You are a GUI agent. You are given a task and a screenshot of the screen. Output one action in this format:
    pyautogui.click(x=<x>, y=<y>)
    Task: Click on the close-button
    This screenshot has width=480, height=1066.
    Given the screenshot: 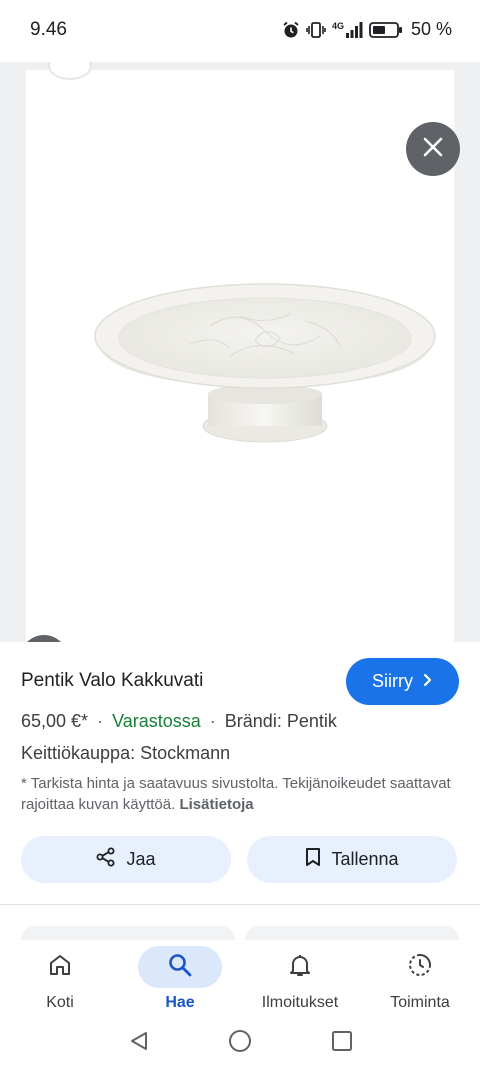 What is the action you would take?
    pyautogui.click(x=433, y=149)
    